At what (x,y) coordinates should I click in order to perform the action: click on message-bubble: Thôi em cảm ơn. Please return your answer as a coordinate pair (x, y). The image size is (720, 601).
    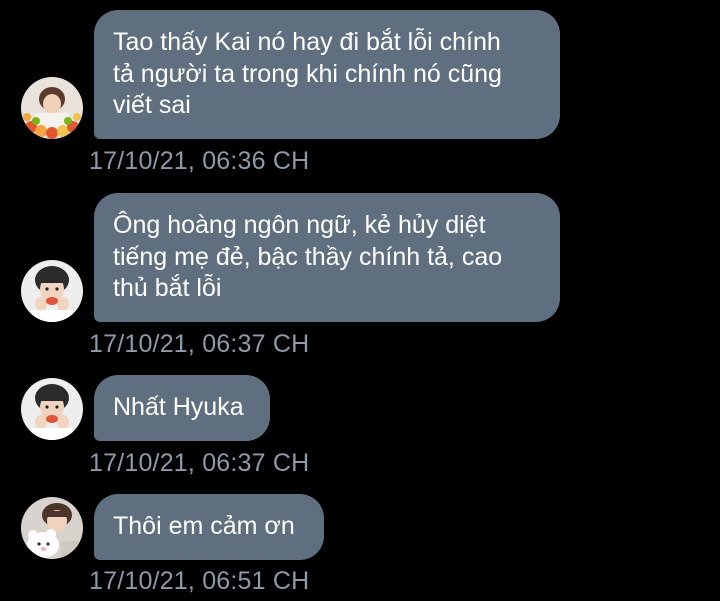
    Looking at the image, I should click on (209, 527).